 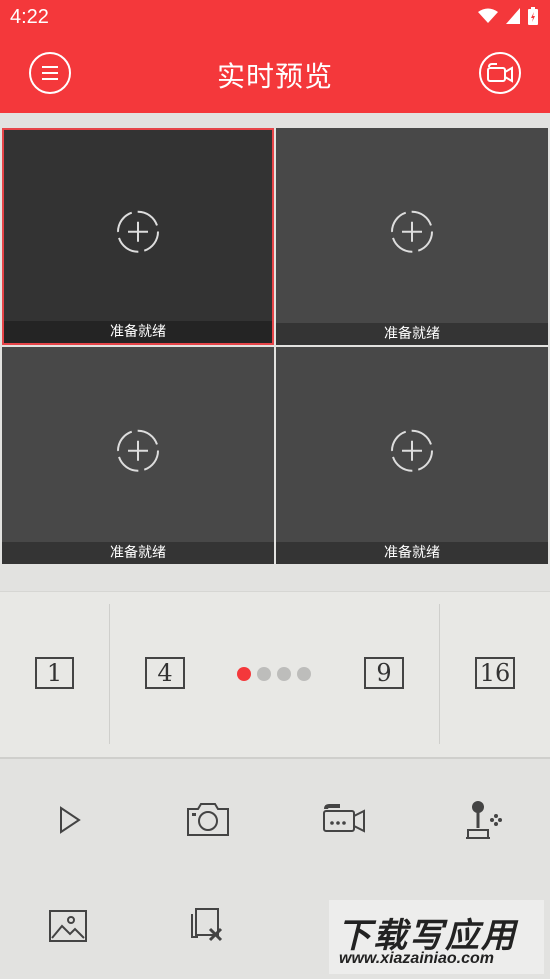 I want to click on page-indicator, so click(x=274, y=674).